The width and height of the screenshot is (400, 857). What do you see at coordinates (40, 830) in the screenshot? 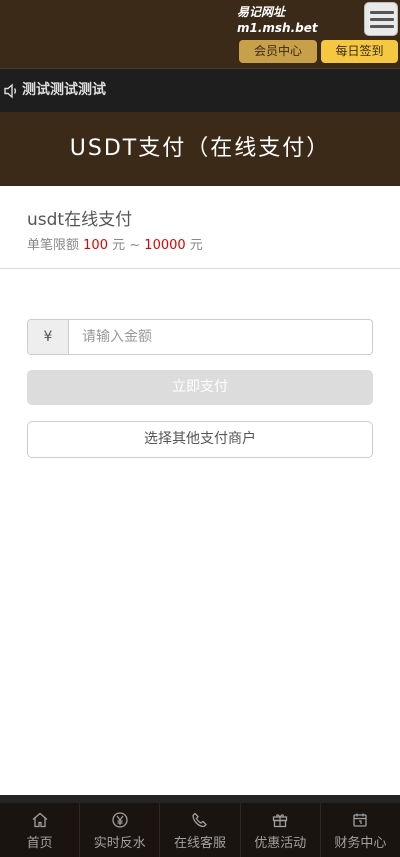
I see `nav-item-home: 首页` at bounding box center [40, 830].